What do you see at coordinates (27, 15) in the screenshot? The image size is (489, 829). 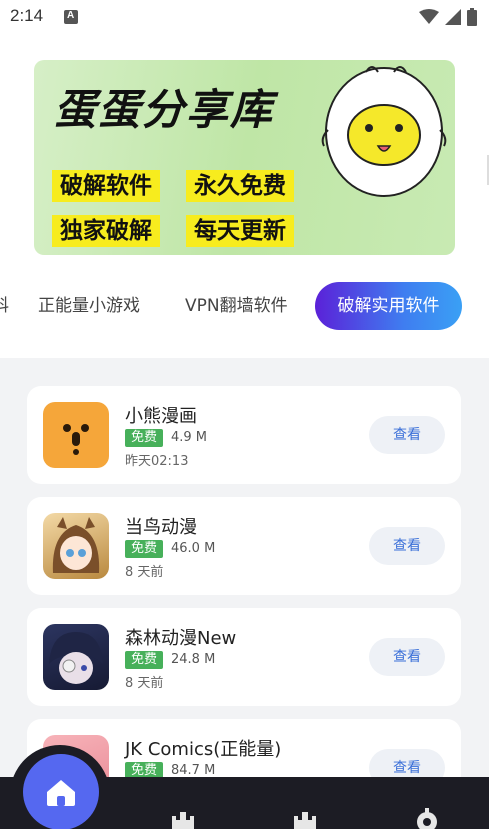 I see `status-time: 2:14` at bounding box center [27, 15].